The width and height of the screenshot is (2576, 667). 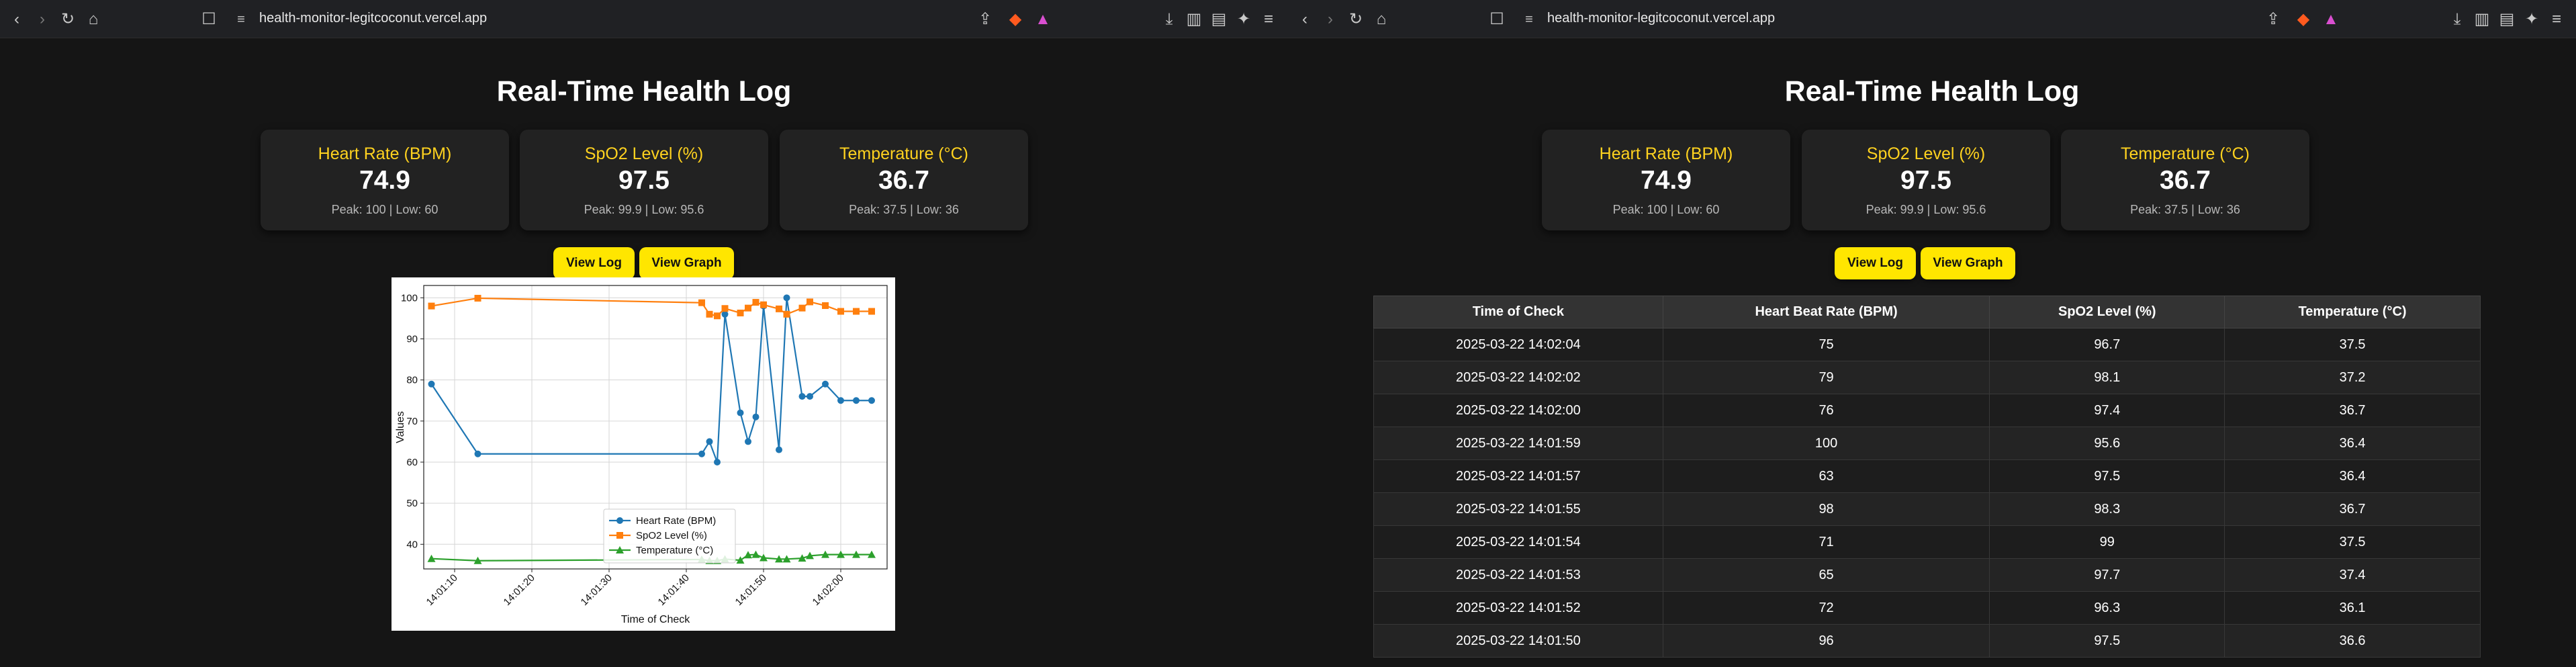 What do you see at coordinates (2107, 312) in the screenshot?
I see `column-header-spo2: SpO2 Level (%)` at bounding box center [2107, 312].